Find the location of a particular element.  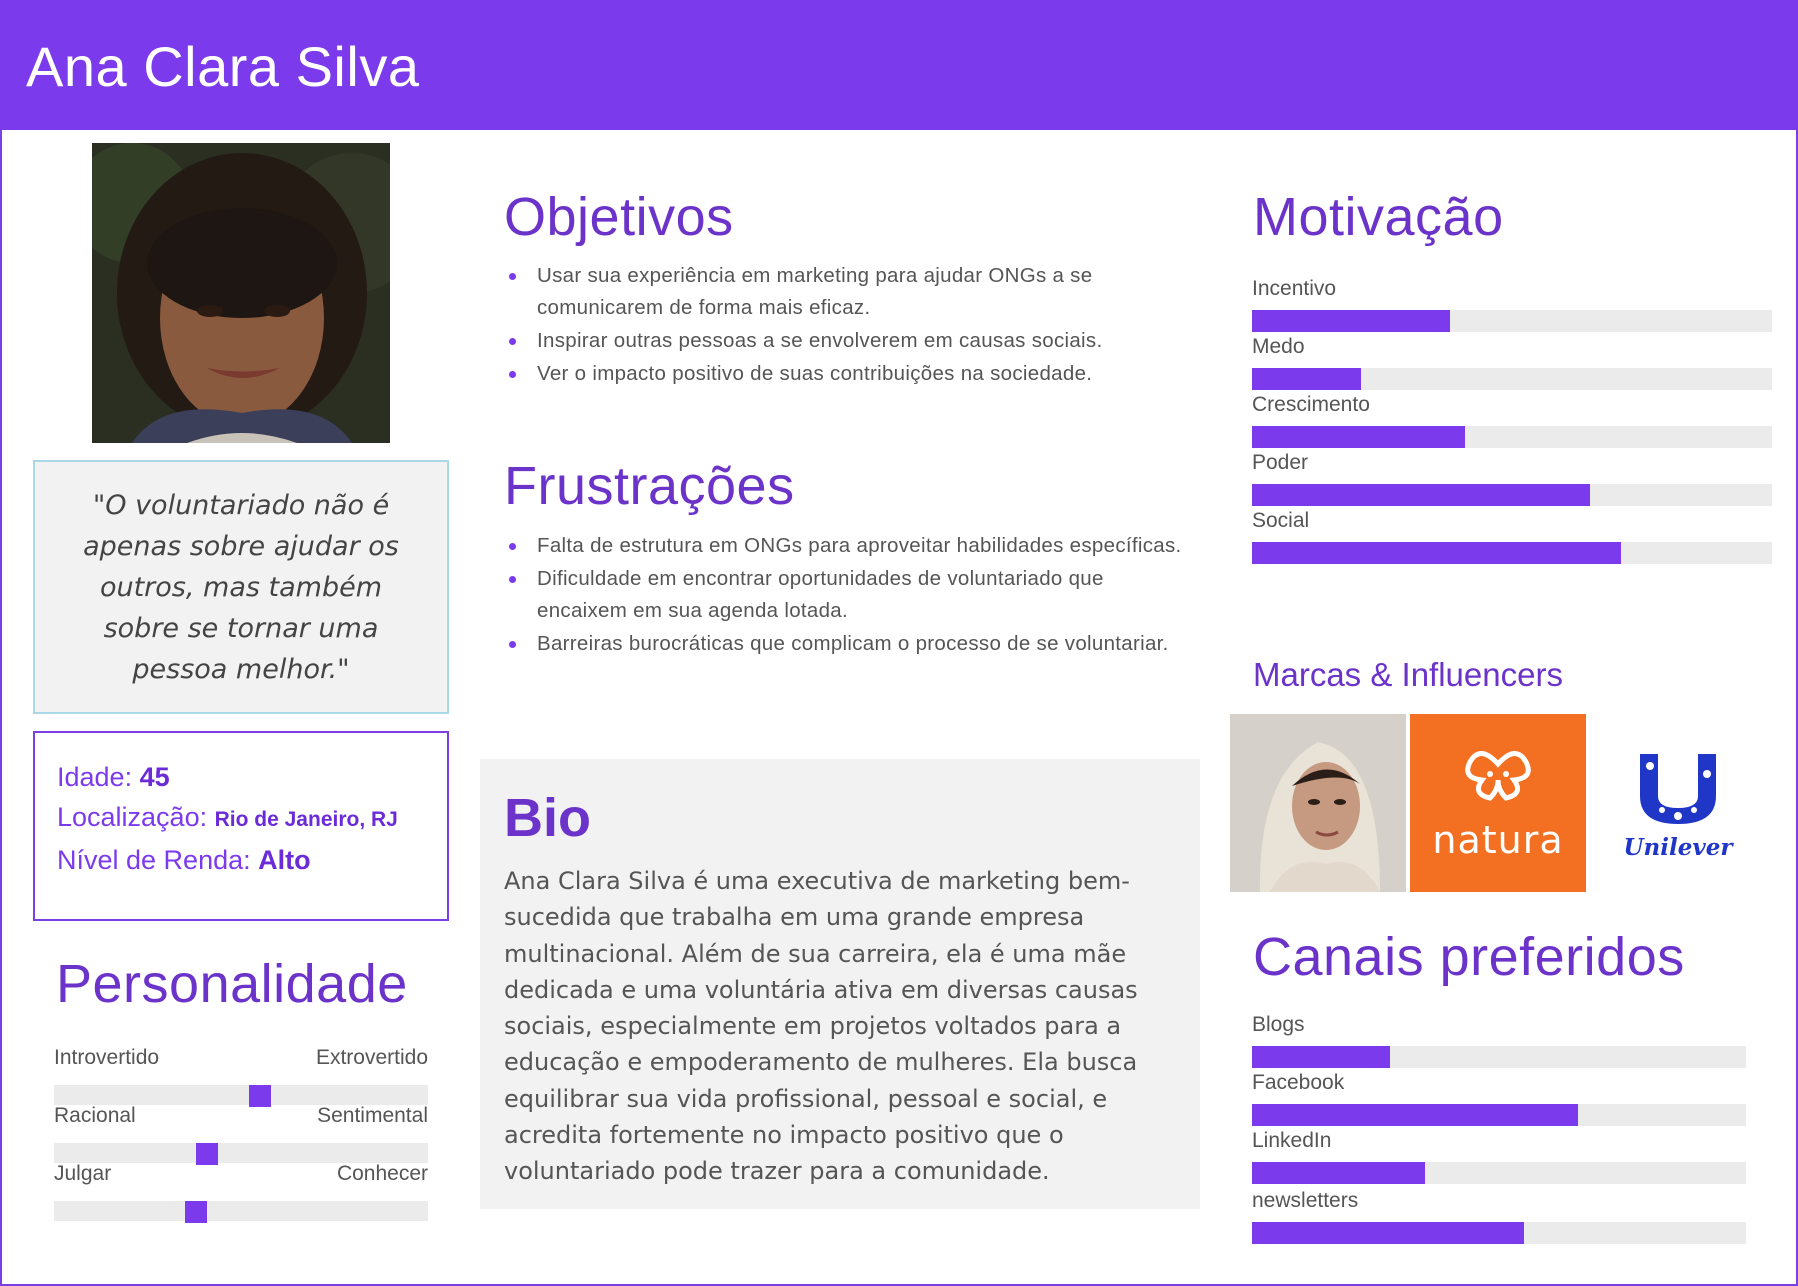

motivation-item: Social is located at coordinates (1512, 536).